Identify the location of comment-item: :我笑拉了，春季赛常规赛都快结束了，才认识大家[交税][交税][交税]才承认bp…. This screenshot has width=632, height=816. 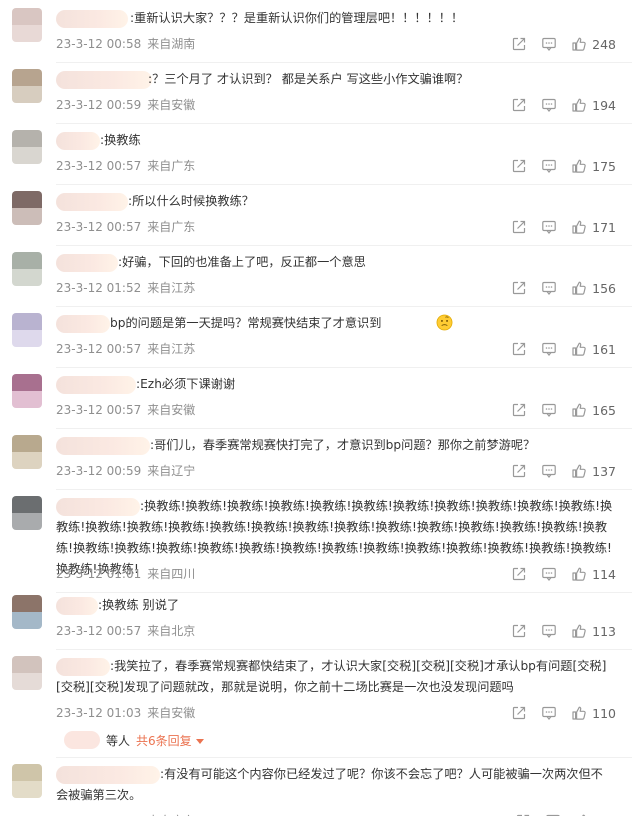
(316, 706).